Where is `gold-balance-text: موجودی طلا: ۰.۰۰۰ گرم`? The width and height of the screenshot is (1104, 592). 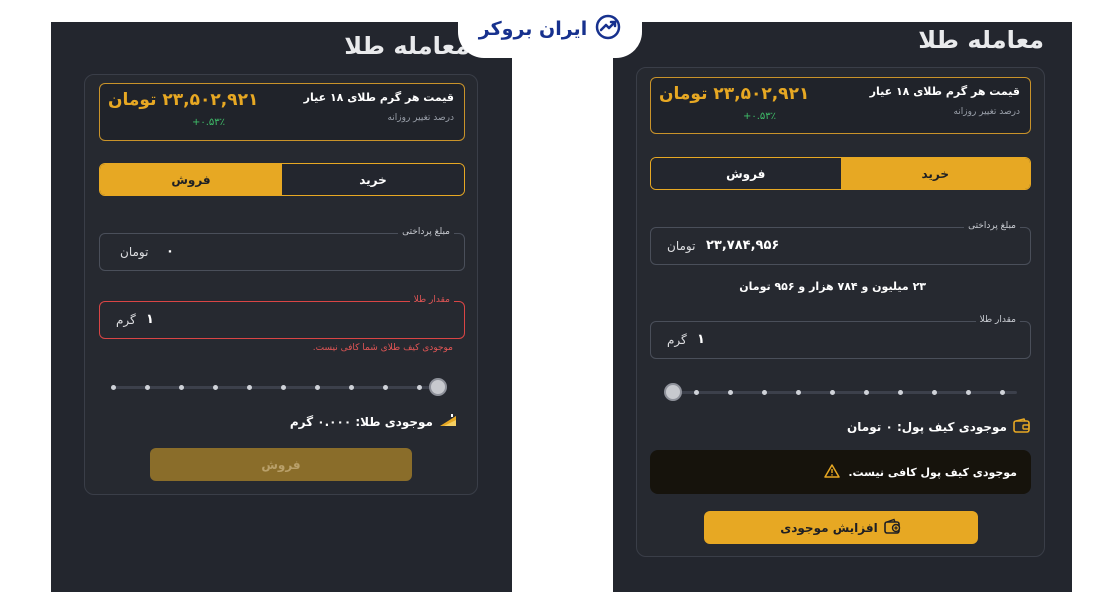
gold-balance-text: موجودی طلا: ۰.۰۰۰ گرم is located at coordinates (361, 421).